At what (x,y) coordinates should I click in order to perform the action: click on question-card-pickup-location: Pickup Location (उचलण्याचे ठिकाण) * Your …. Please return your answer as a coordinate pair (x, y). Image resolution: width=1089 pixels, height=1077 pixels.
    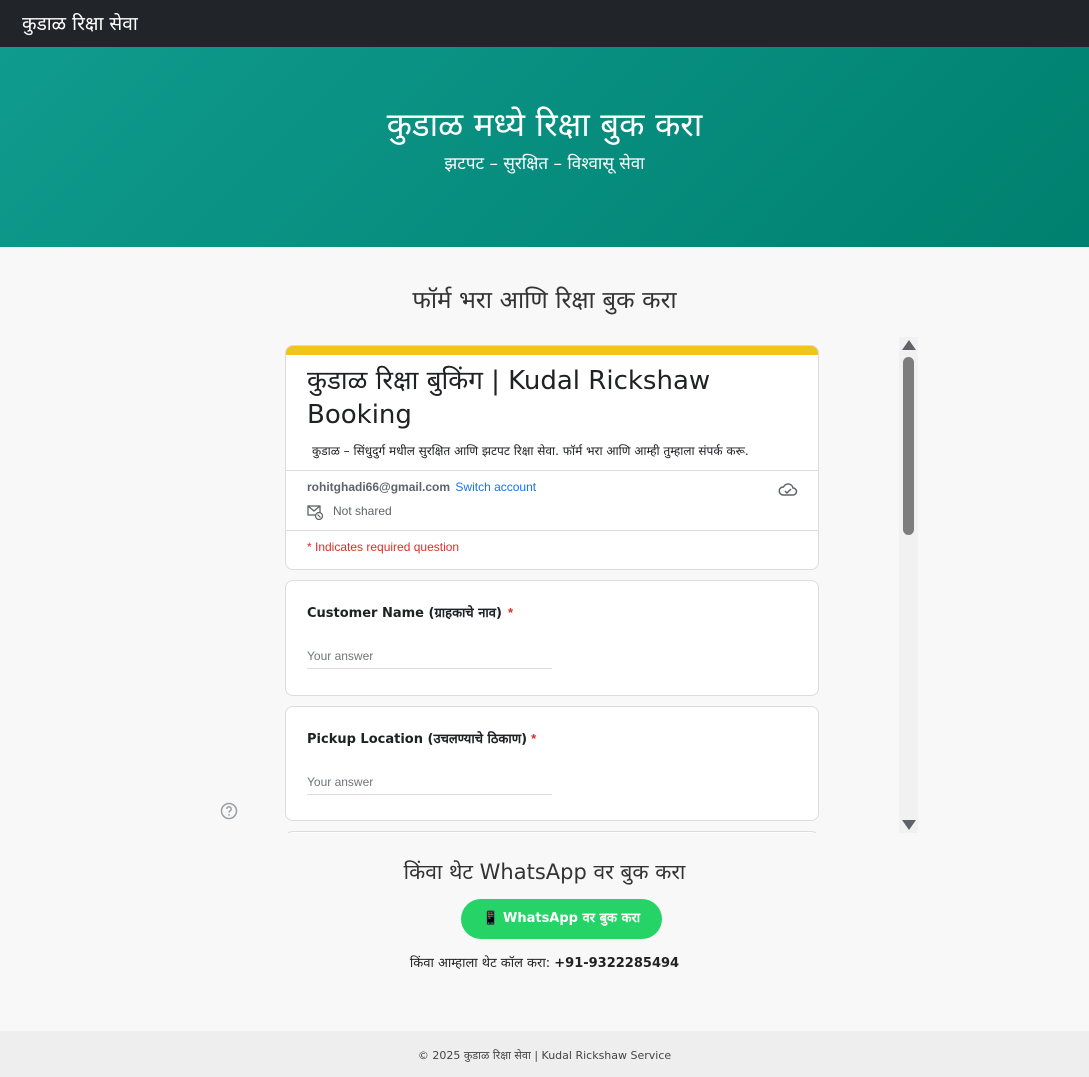
    Looking at the image, I should click on (552, 763).